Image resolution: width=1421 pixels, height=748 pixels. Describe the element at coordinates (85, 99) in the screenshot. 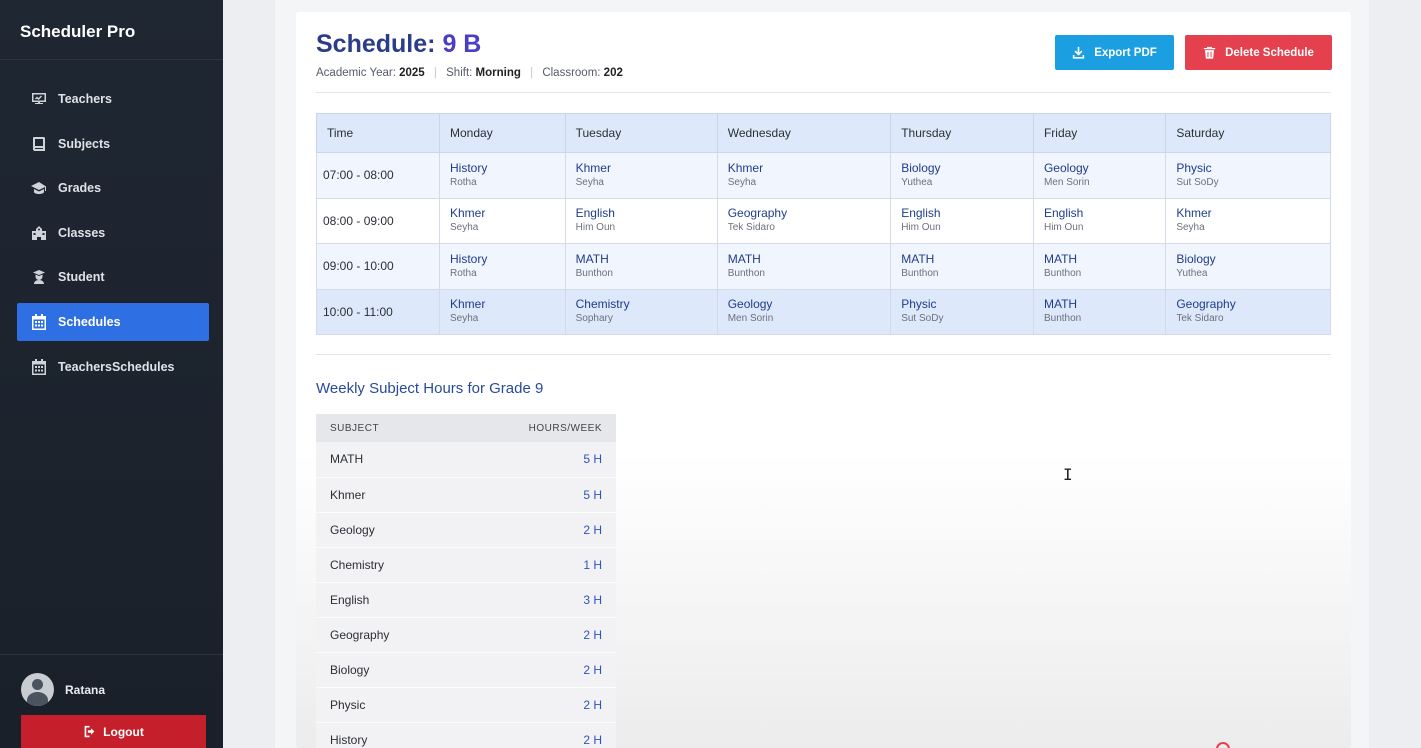

I see `sidebar-item-label: Teachers` at that location.